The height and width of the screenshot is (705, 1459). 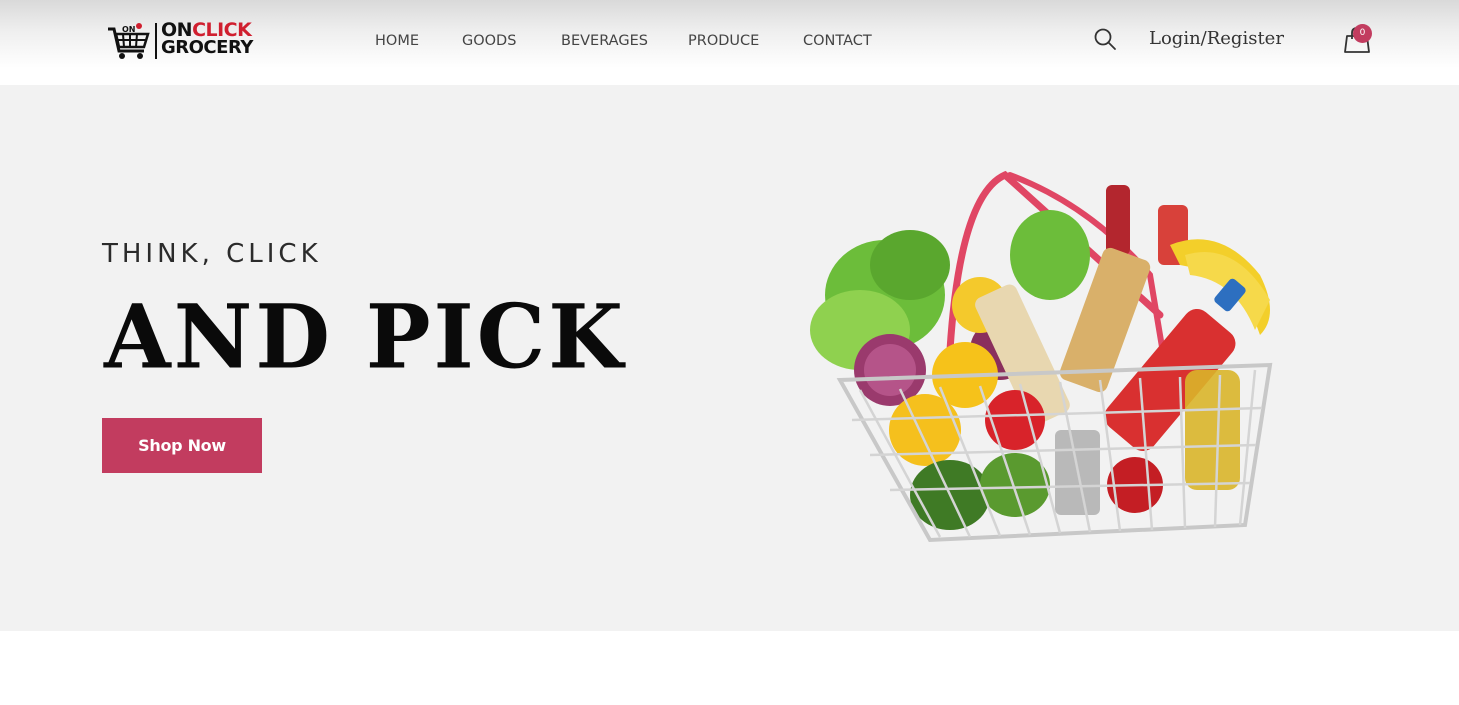 I want to click on nav-contact: CONTACT, so click(x=837, y=41).